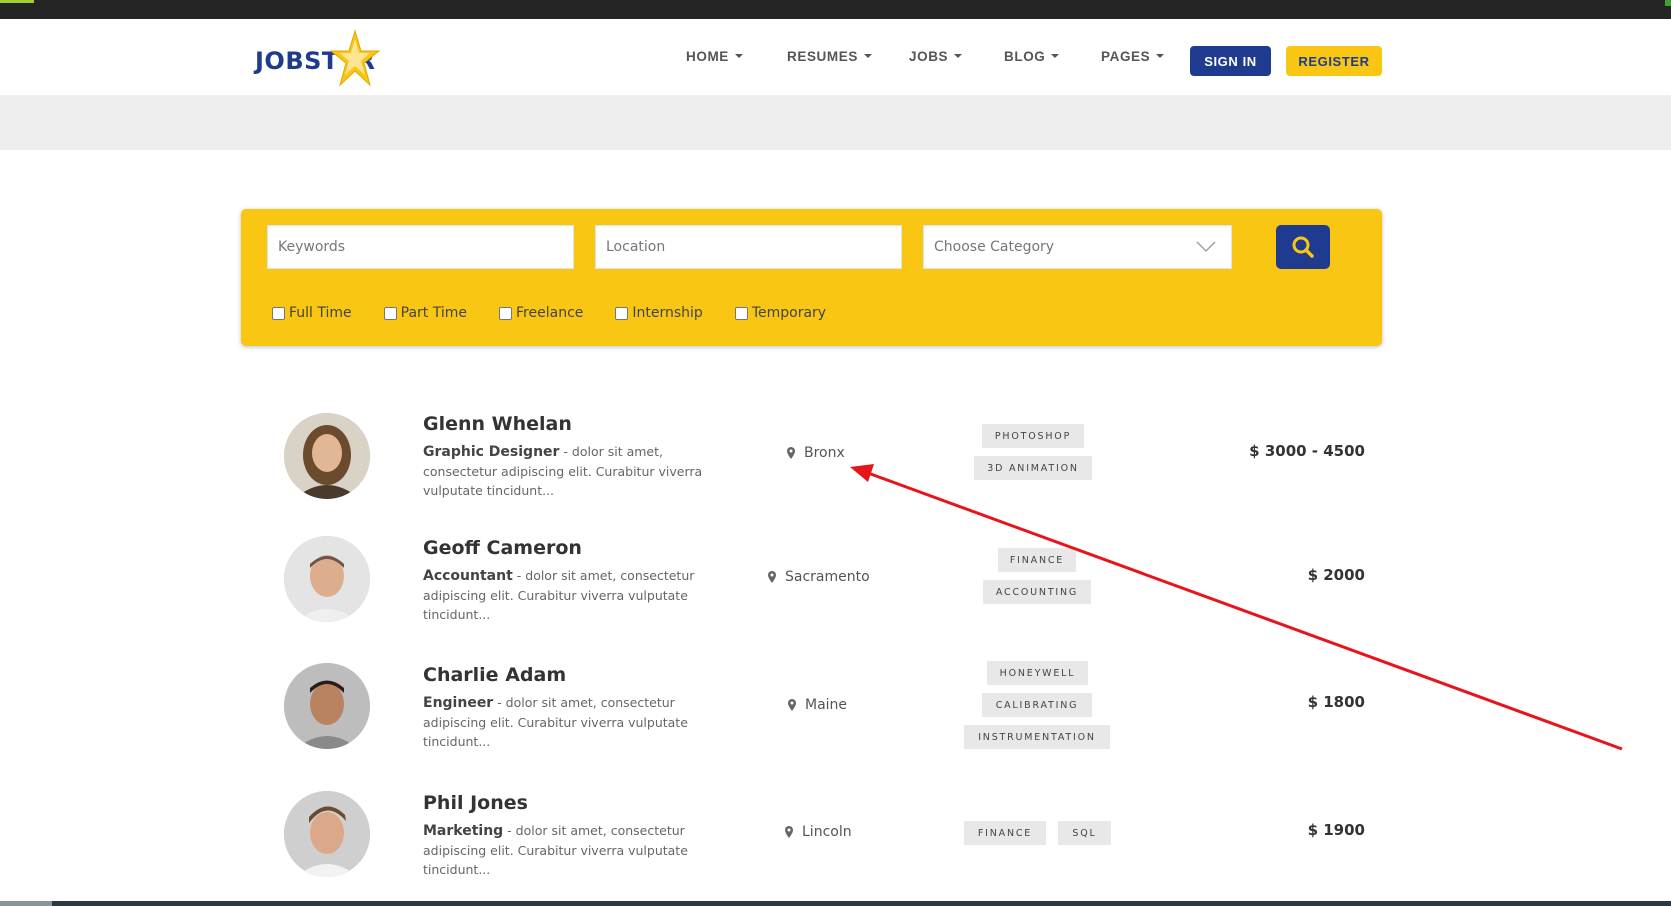 Image resolution: width=1671 pixels, height=906 pixels. Describe the element at coordinates (1077, 247) in the screenshot. I see `category-select: Choose Category` at that location.